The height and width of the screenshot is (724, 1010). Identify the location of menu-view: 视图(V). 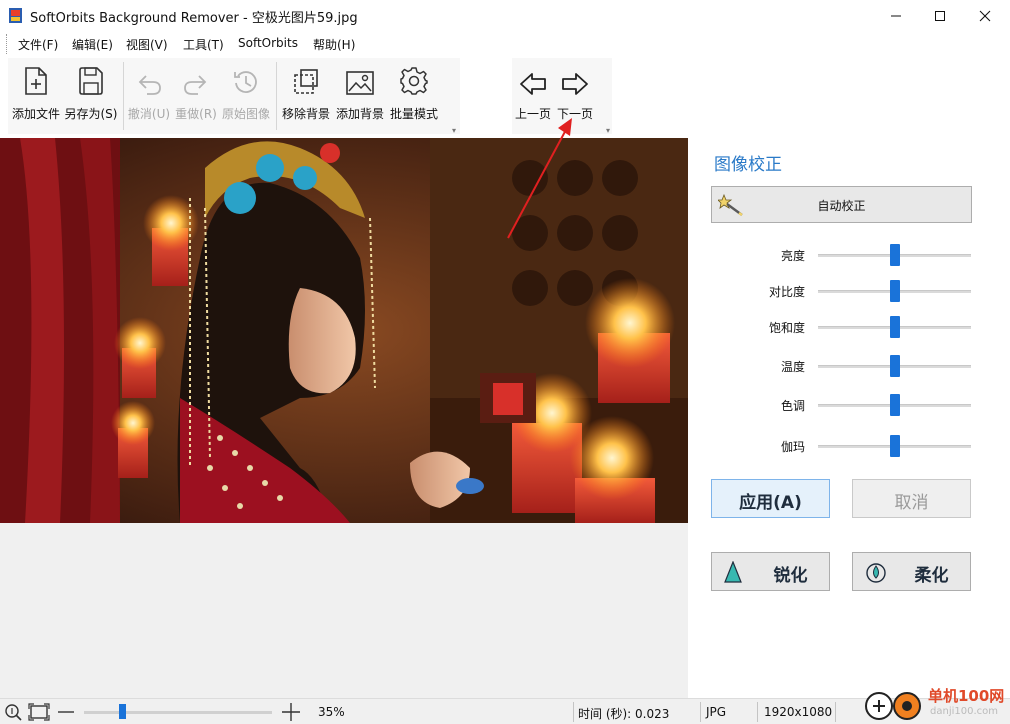
(147, 44).